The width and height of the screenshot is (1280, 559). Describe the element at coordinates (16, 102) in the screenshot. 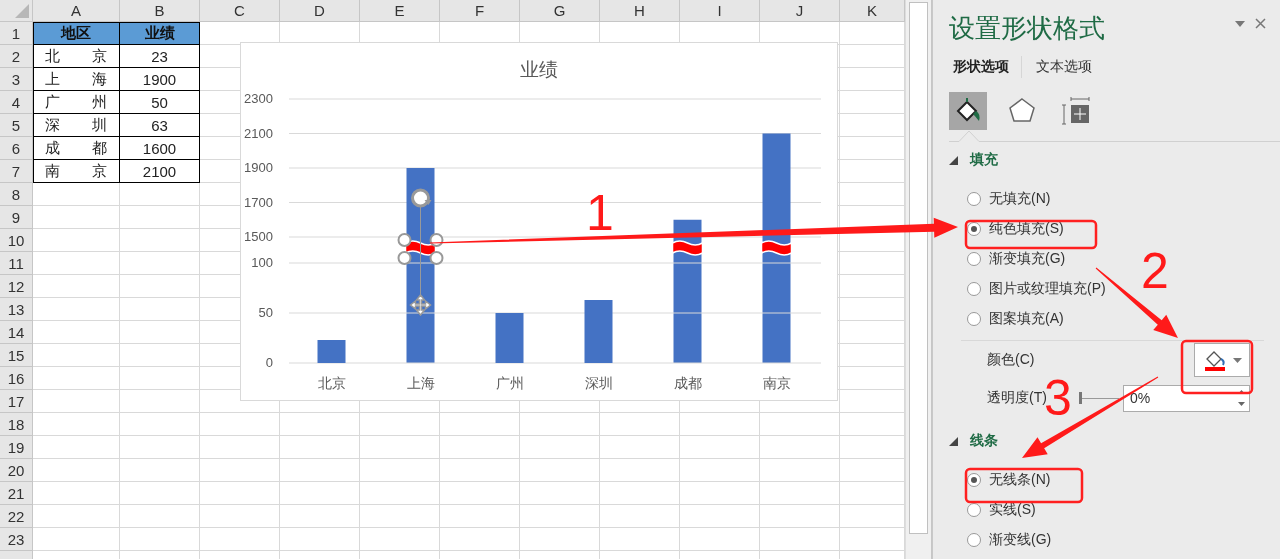

I see `row-number: 4` at that location.